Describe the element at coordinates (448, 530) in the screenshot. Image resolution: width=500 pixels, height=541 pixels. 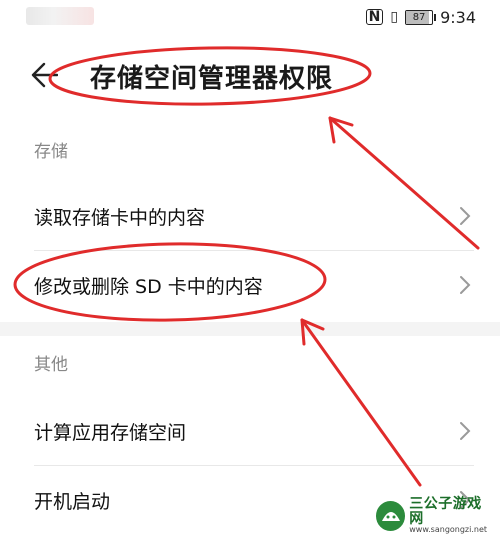
I see `watermark-url: www.sangongzi.net` at that location.